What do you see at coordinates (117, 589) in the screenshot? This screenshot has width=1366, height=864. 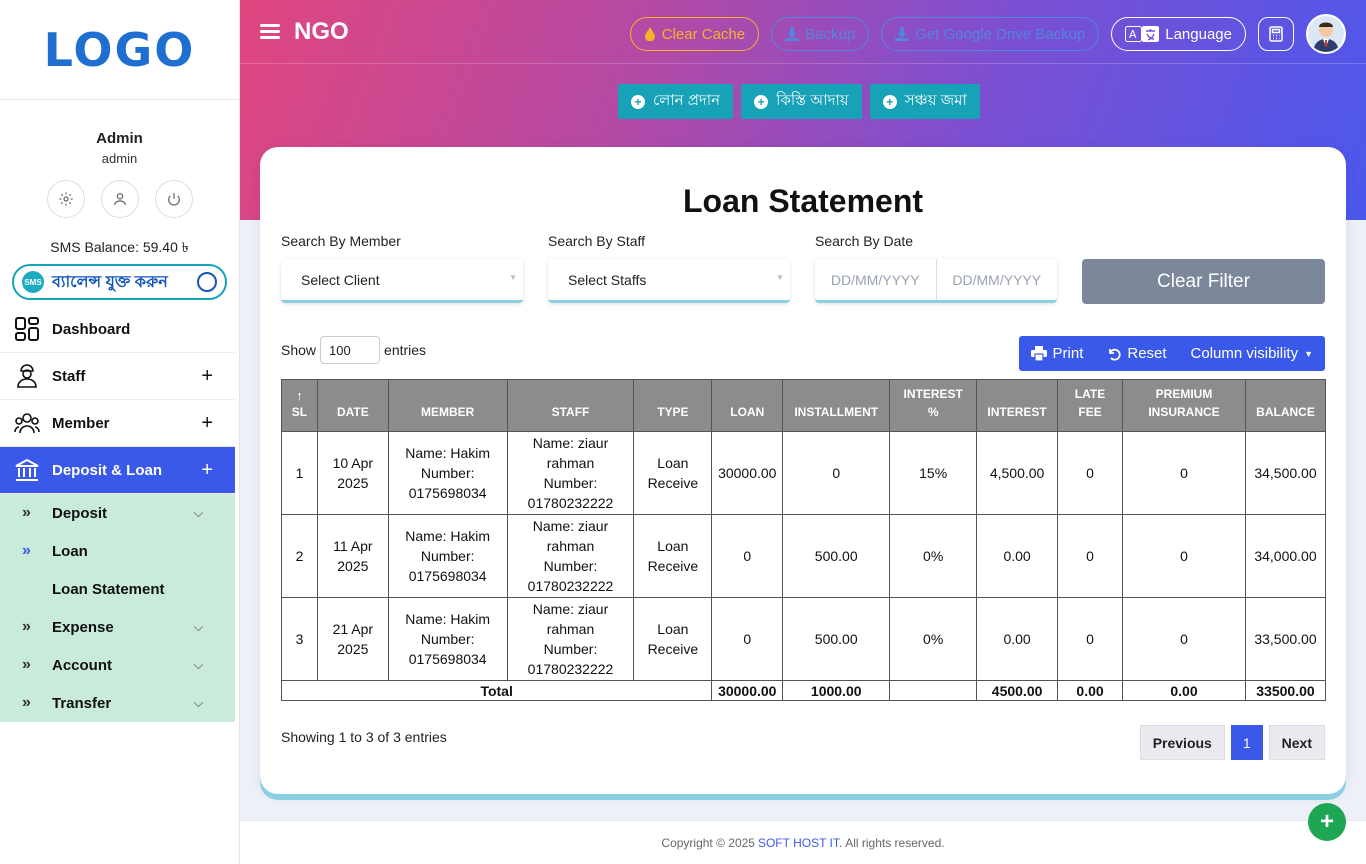 I see `submenu-item-loan-statement: Loan Statement` at bounding box center [117, 589].